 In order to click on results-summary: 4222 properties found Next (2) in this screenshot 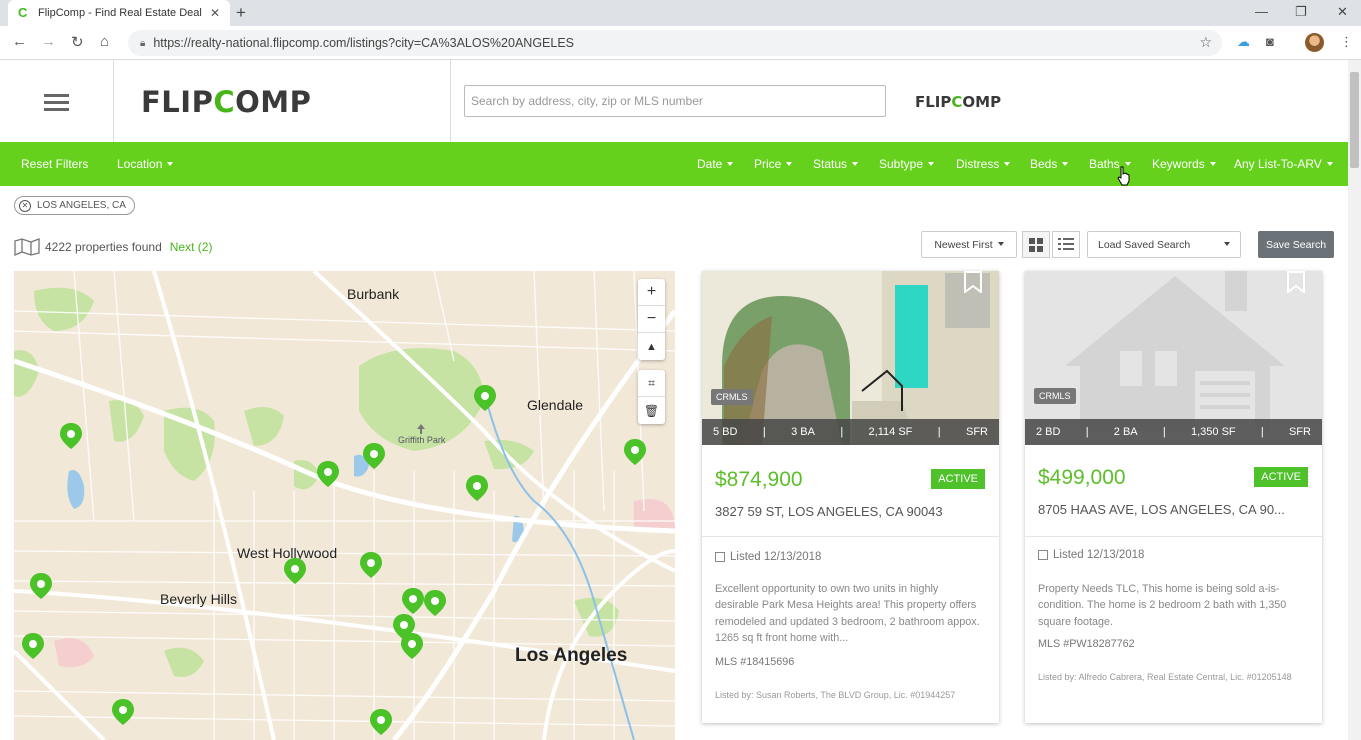, I will do `click(113, 247)`.